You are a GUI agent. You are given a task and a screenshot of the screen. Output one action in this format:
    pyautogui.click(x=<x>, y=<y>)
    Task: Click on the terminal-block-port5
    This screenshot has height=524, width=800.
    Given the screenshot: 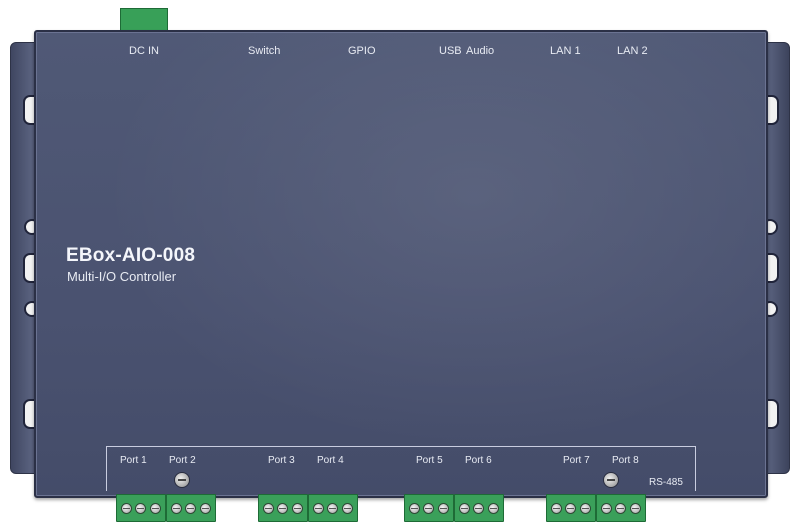 What is the action you would take?
    pyautogui.click(x=429, y=508)
    